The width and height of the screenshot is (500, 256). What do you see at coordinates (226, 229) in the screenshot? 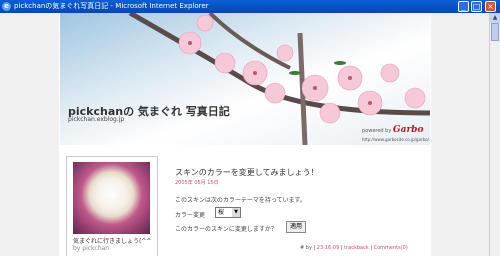
I see `post-paragraph-2: このカラーのスキンに変更しますか？` at bounding box center [226, 229].